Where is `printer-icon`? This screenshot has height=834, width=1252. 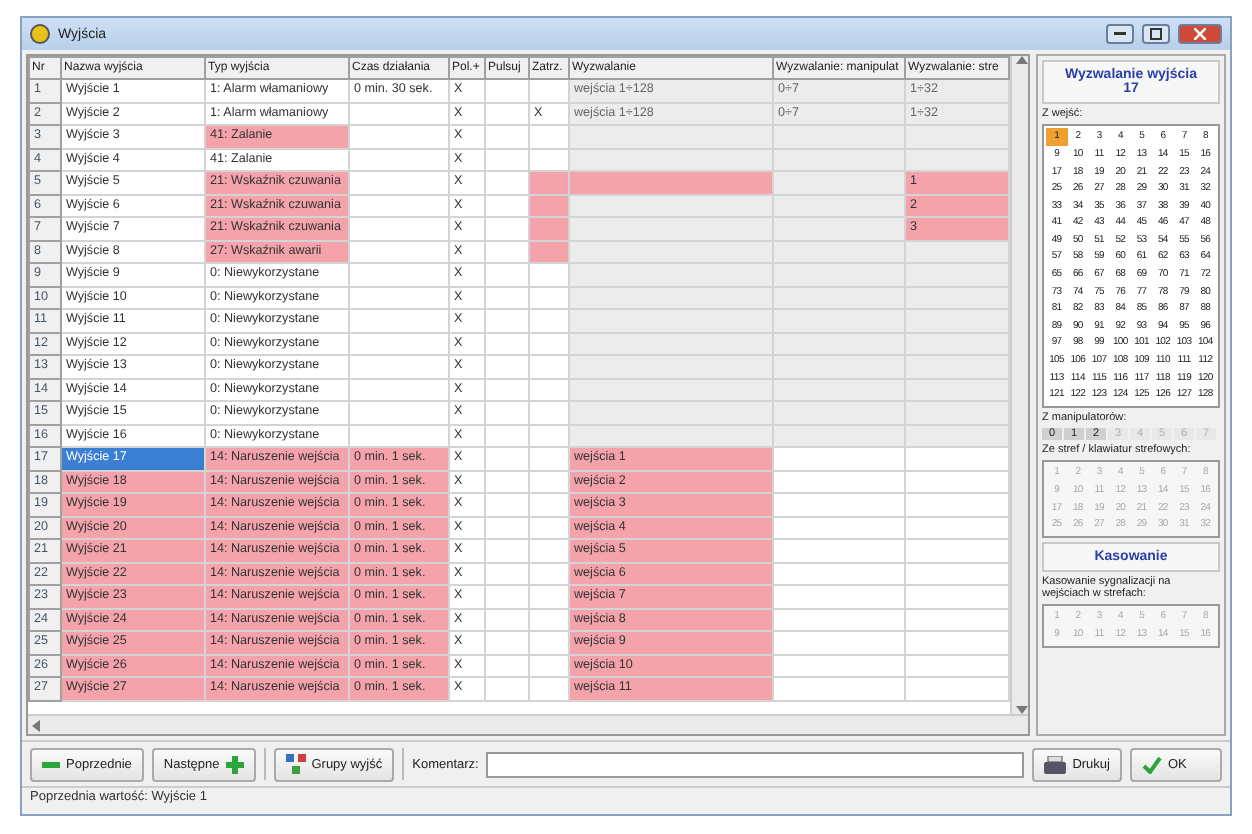 printer-icon is located at coordinates (1055, 764).